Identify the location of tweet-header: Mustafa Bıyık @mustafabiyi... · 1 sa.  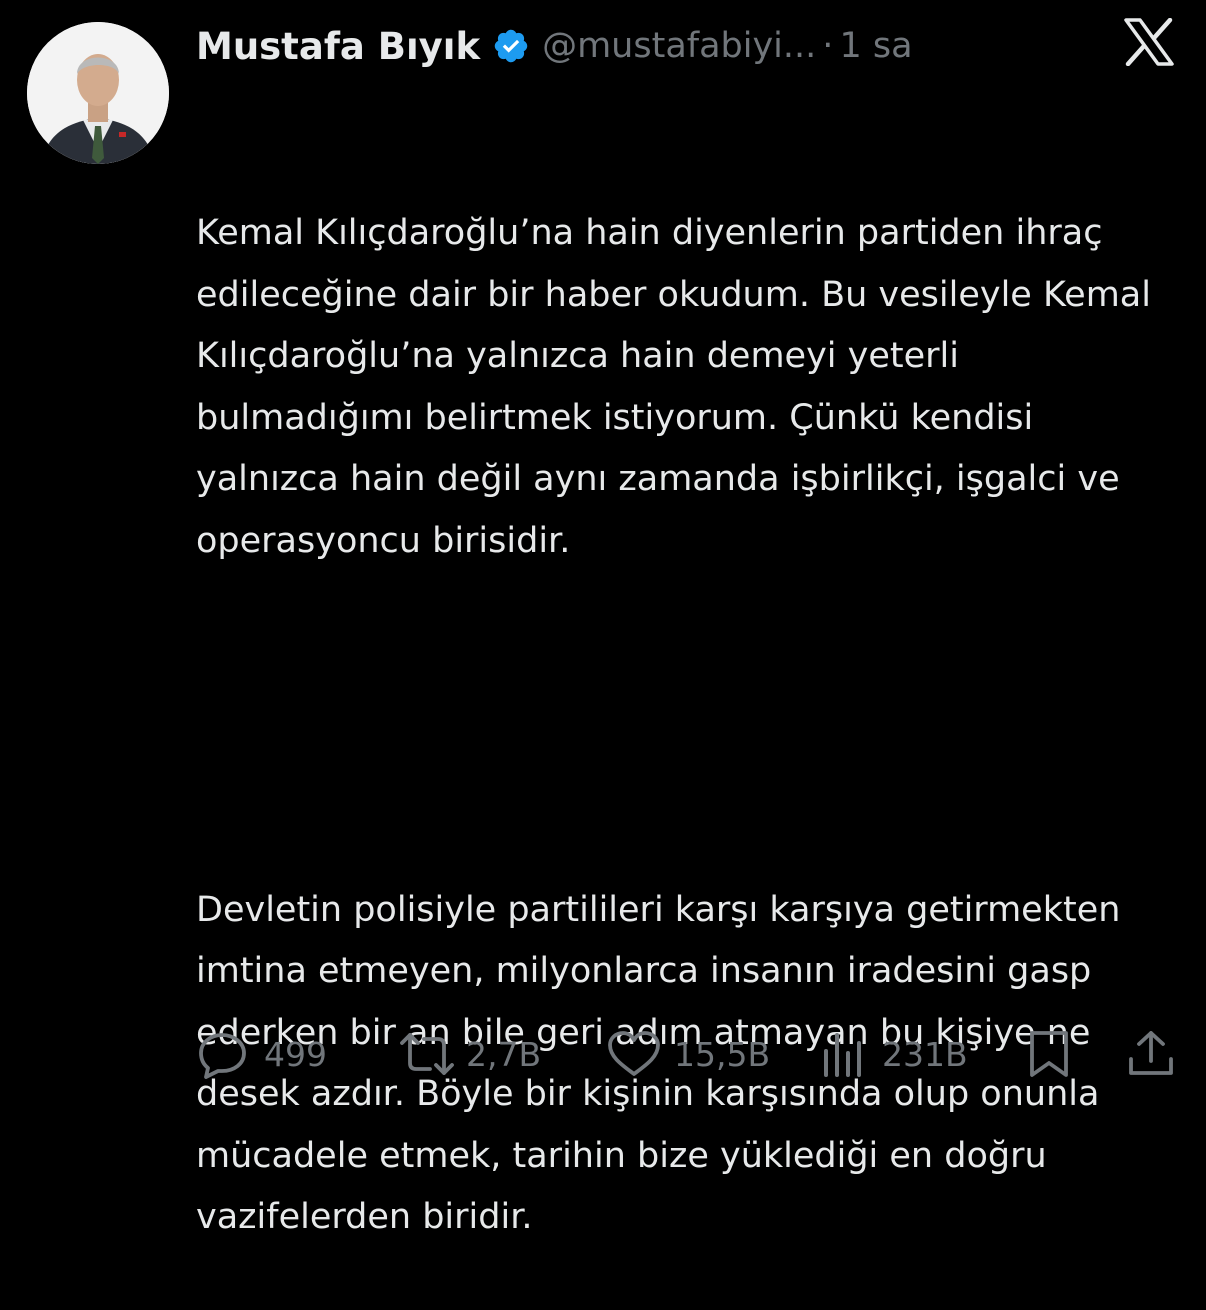
(554, 46).